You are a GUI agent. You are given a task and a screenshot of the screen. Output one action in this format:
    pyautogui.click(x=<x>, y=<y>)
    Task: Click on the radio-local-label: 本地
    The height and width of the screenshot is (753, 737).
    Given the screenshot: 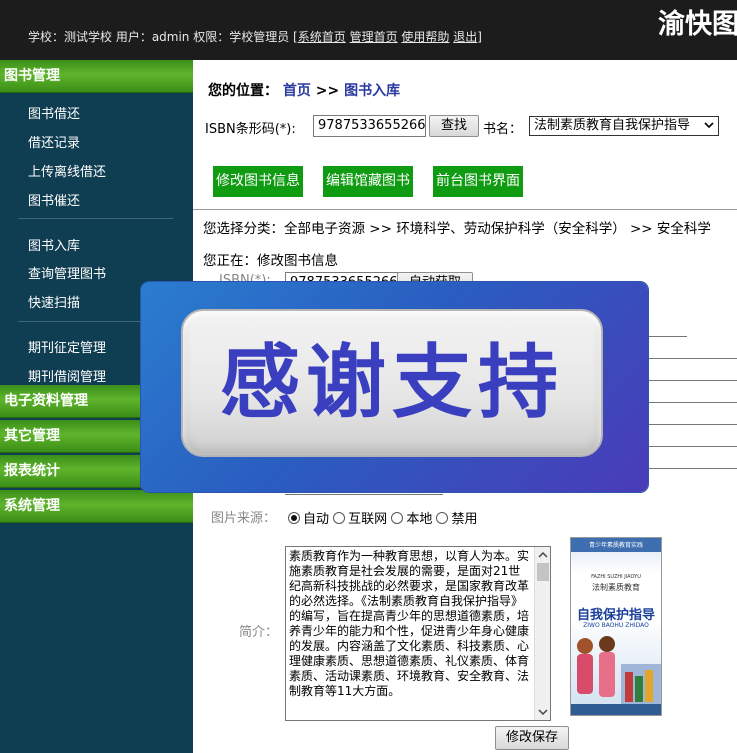 What is the action you would take?
    pyautogui.click(x=419, y=519)
    